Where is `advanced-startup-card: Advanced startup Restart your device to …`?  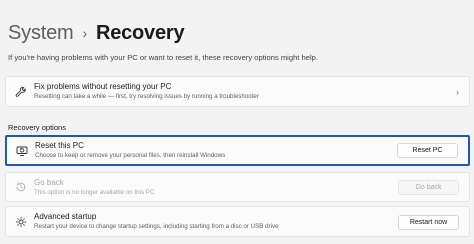 advanced-startup-card: Advanced startup Restart your device to … is located at coordinates (237, 221).